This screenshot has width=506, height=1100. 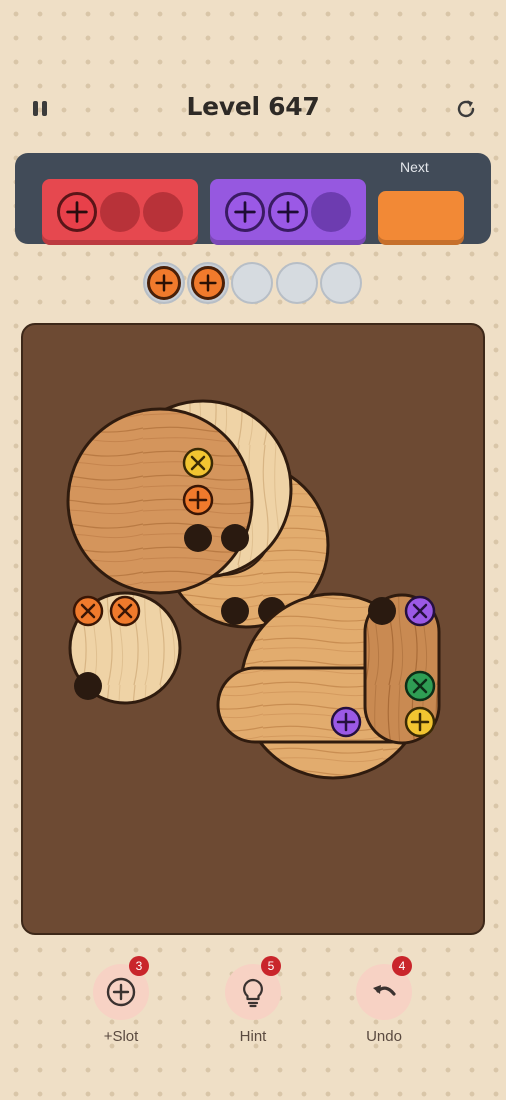 I want to click on holding-slots, so click(x=253, y=284).